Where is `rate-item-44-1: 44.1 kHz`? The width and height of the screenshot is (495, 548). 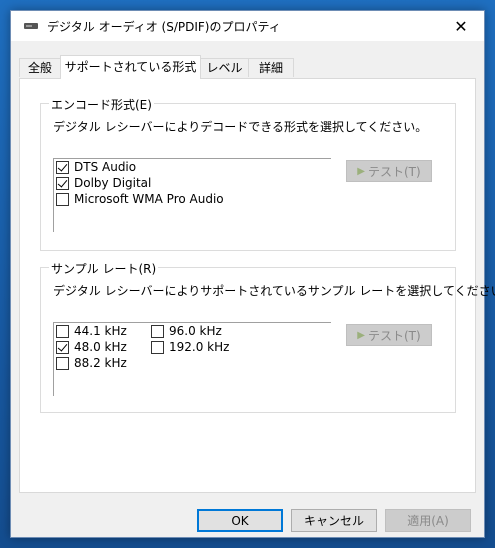
rate-item-44-1: 44.1 kHz is located at coordinates (91, 331).